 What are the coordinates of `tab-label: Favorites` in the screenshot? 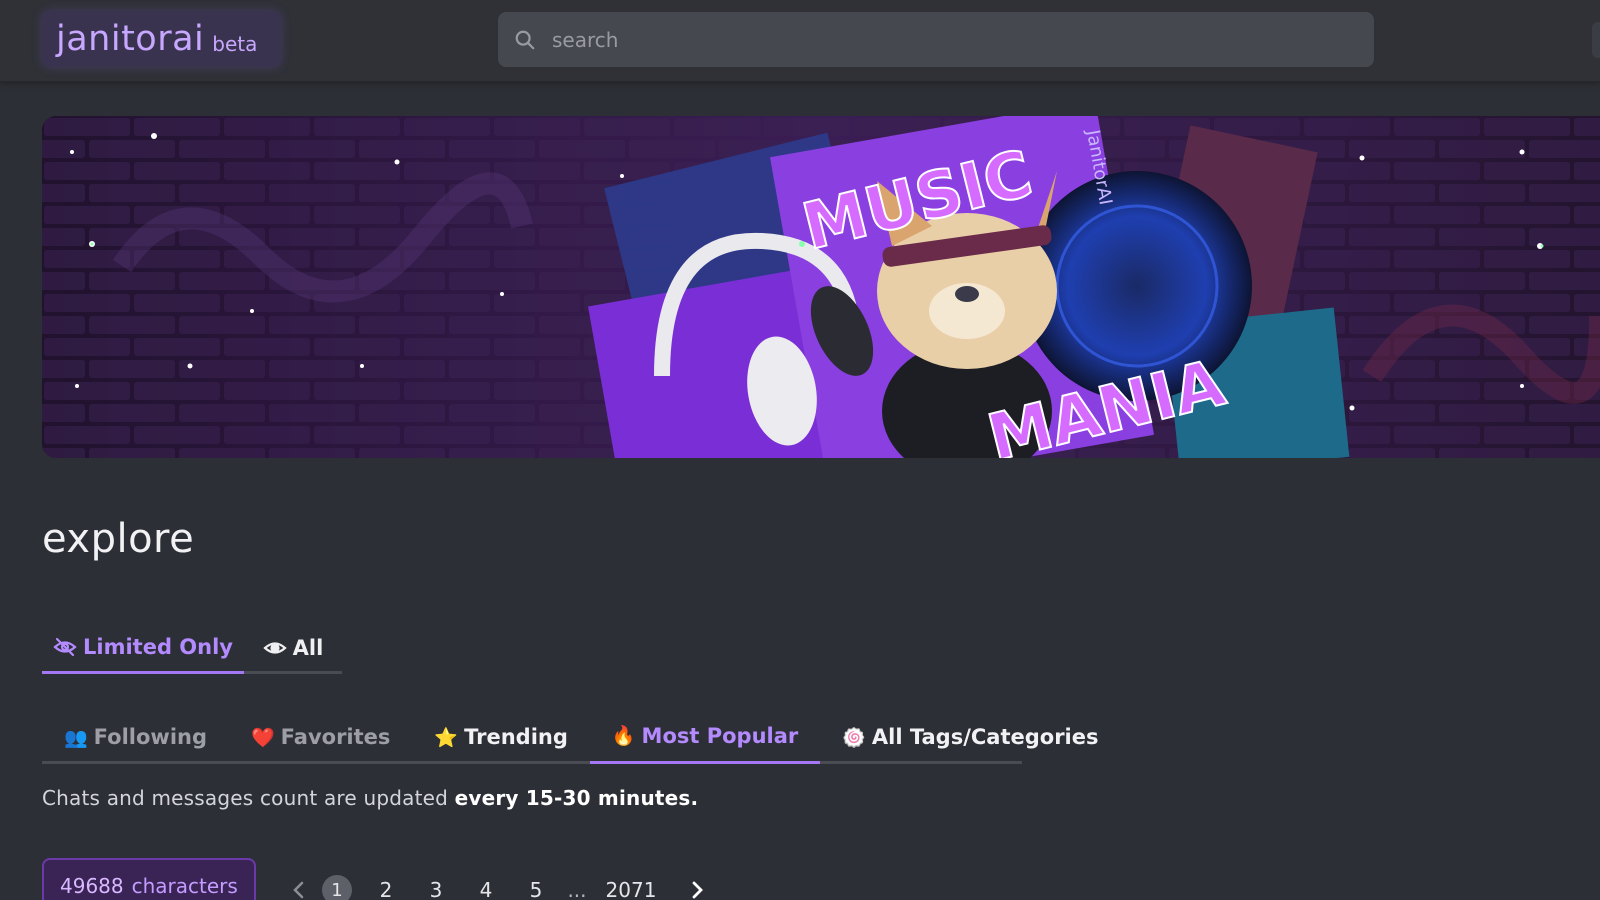 It's located at (335, 737).